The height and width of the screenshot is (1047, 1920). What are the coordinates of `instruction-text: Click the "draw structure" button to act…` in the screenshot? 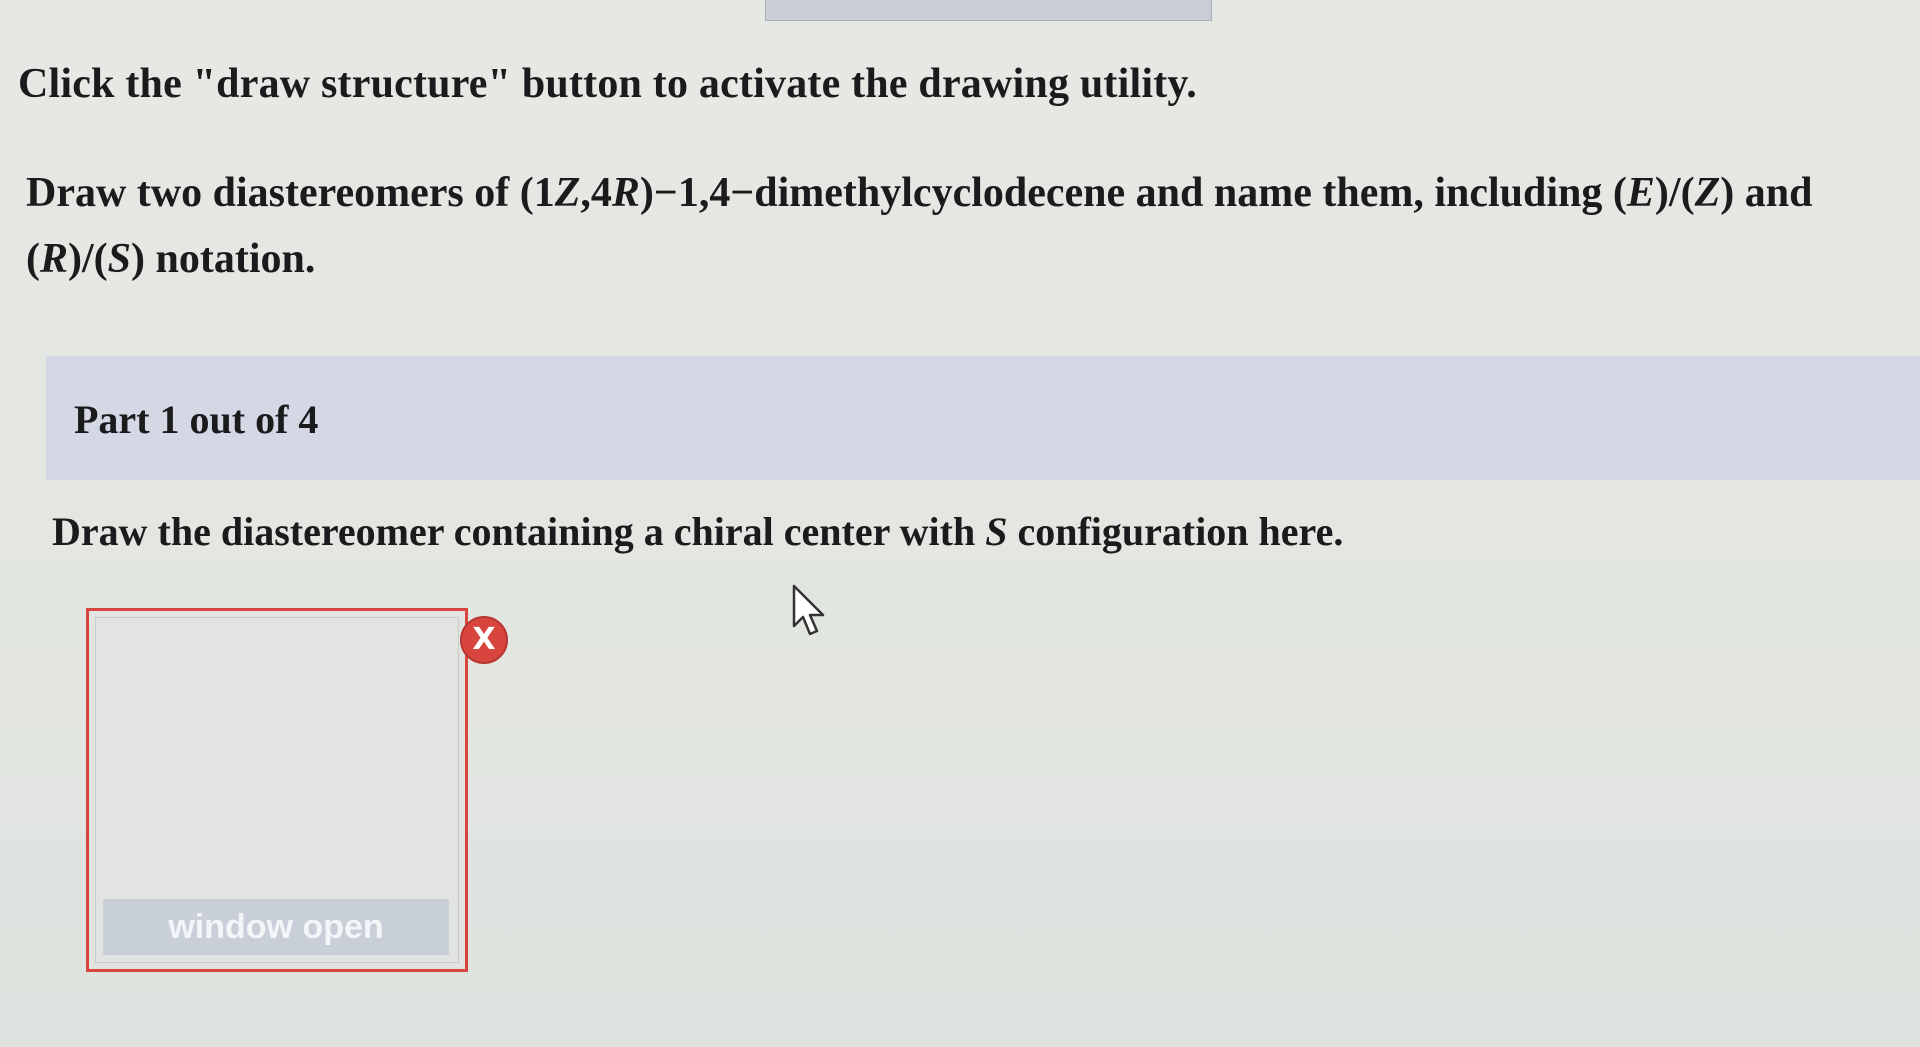 It's located at (607, 84).